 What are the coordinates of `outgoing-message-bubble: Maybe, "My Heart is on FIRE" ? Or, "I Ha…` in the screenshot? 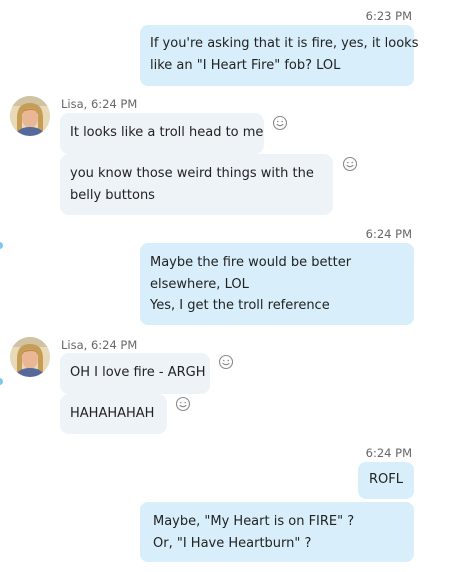 It's located at (277, 532).